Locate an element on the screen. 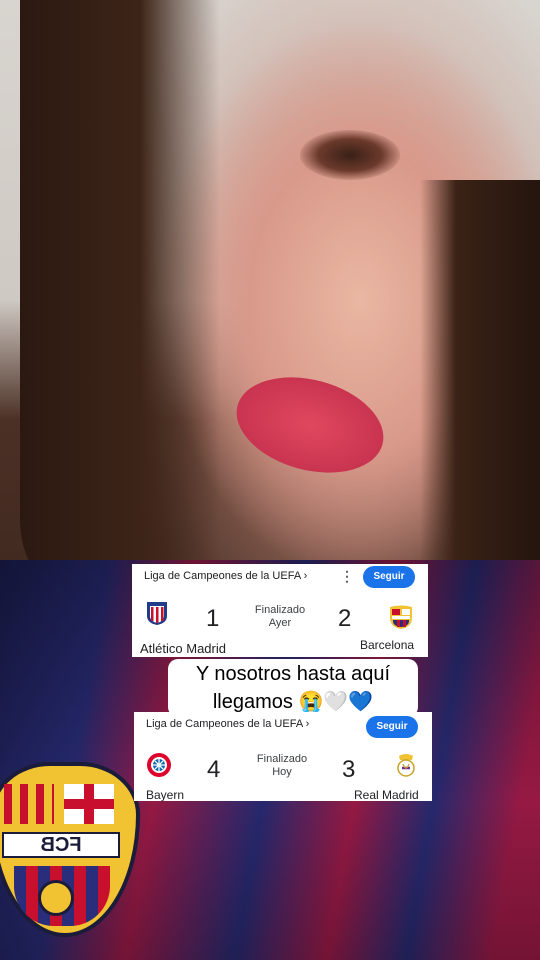 Image resolution: width=540 pixels, height=960 pixels. match-status: Finalizado Hoy is located at coordinates (282, 766).